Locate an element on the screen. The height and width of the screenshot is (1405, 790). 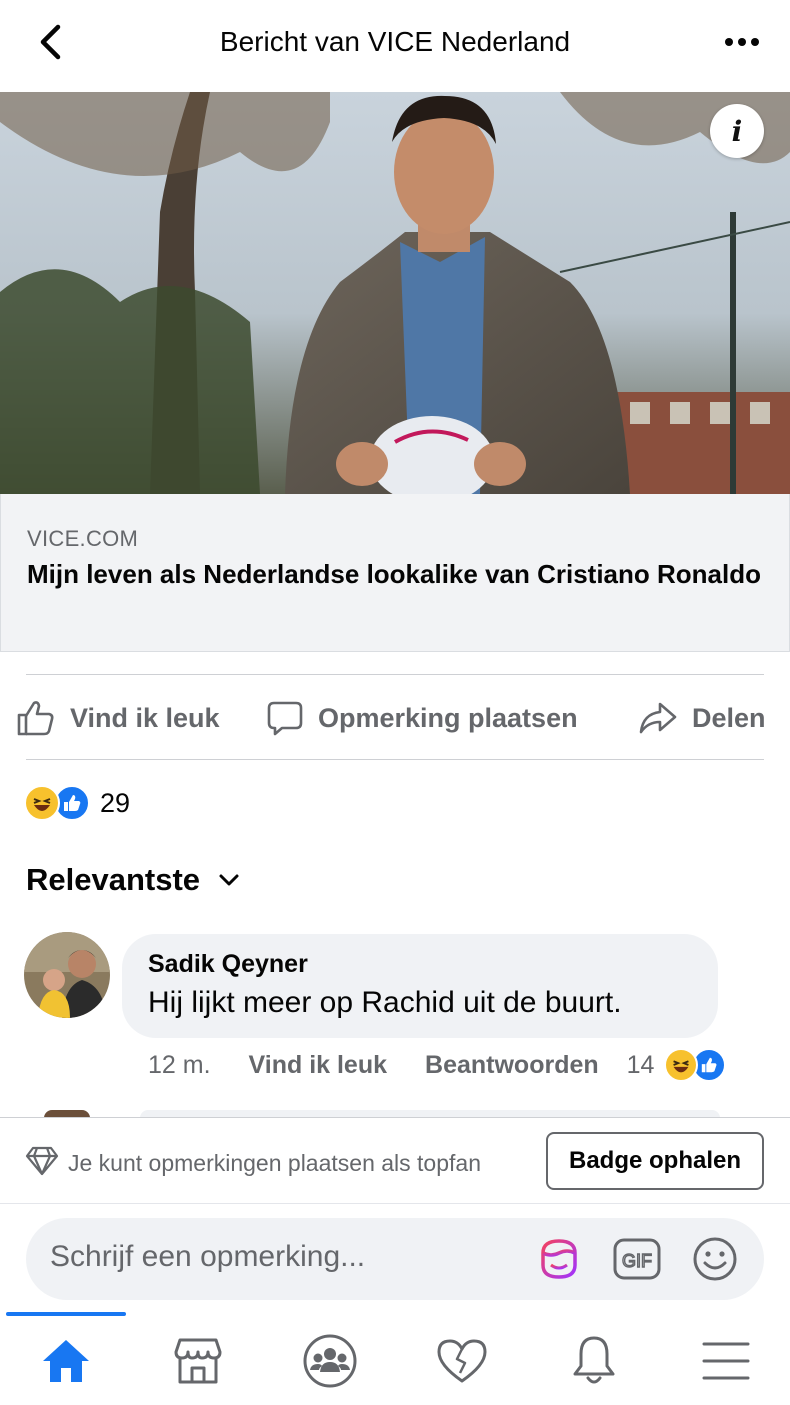
page-title: Bericht van VICE Nederland is located at coordinates (395, 41).